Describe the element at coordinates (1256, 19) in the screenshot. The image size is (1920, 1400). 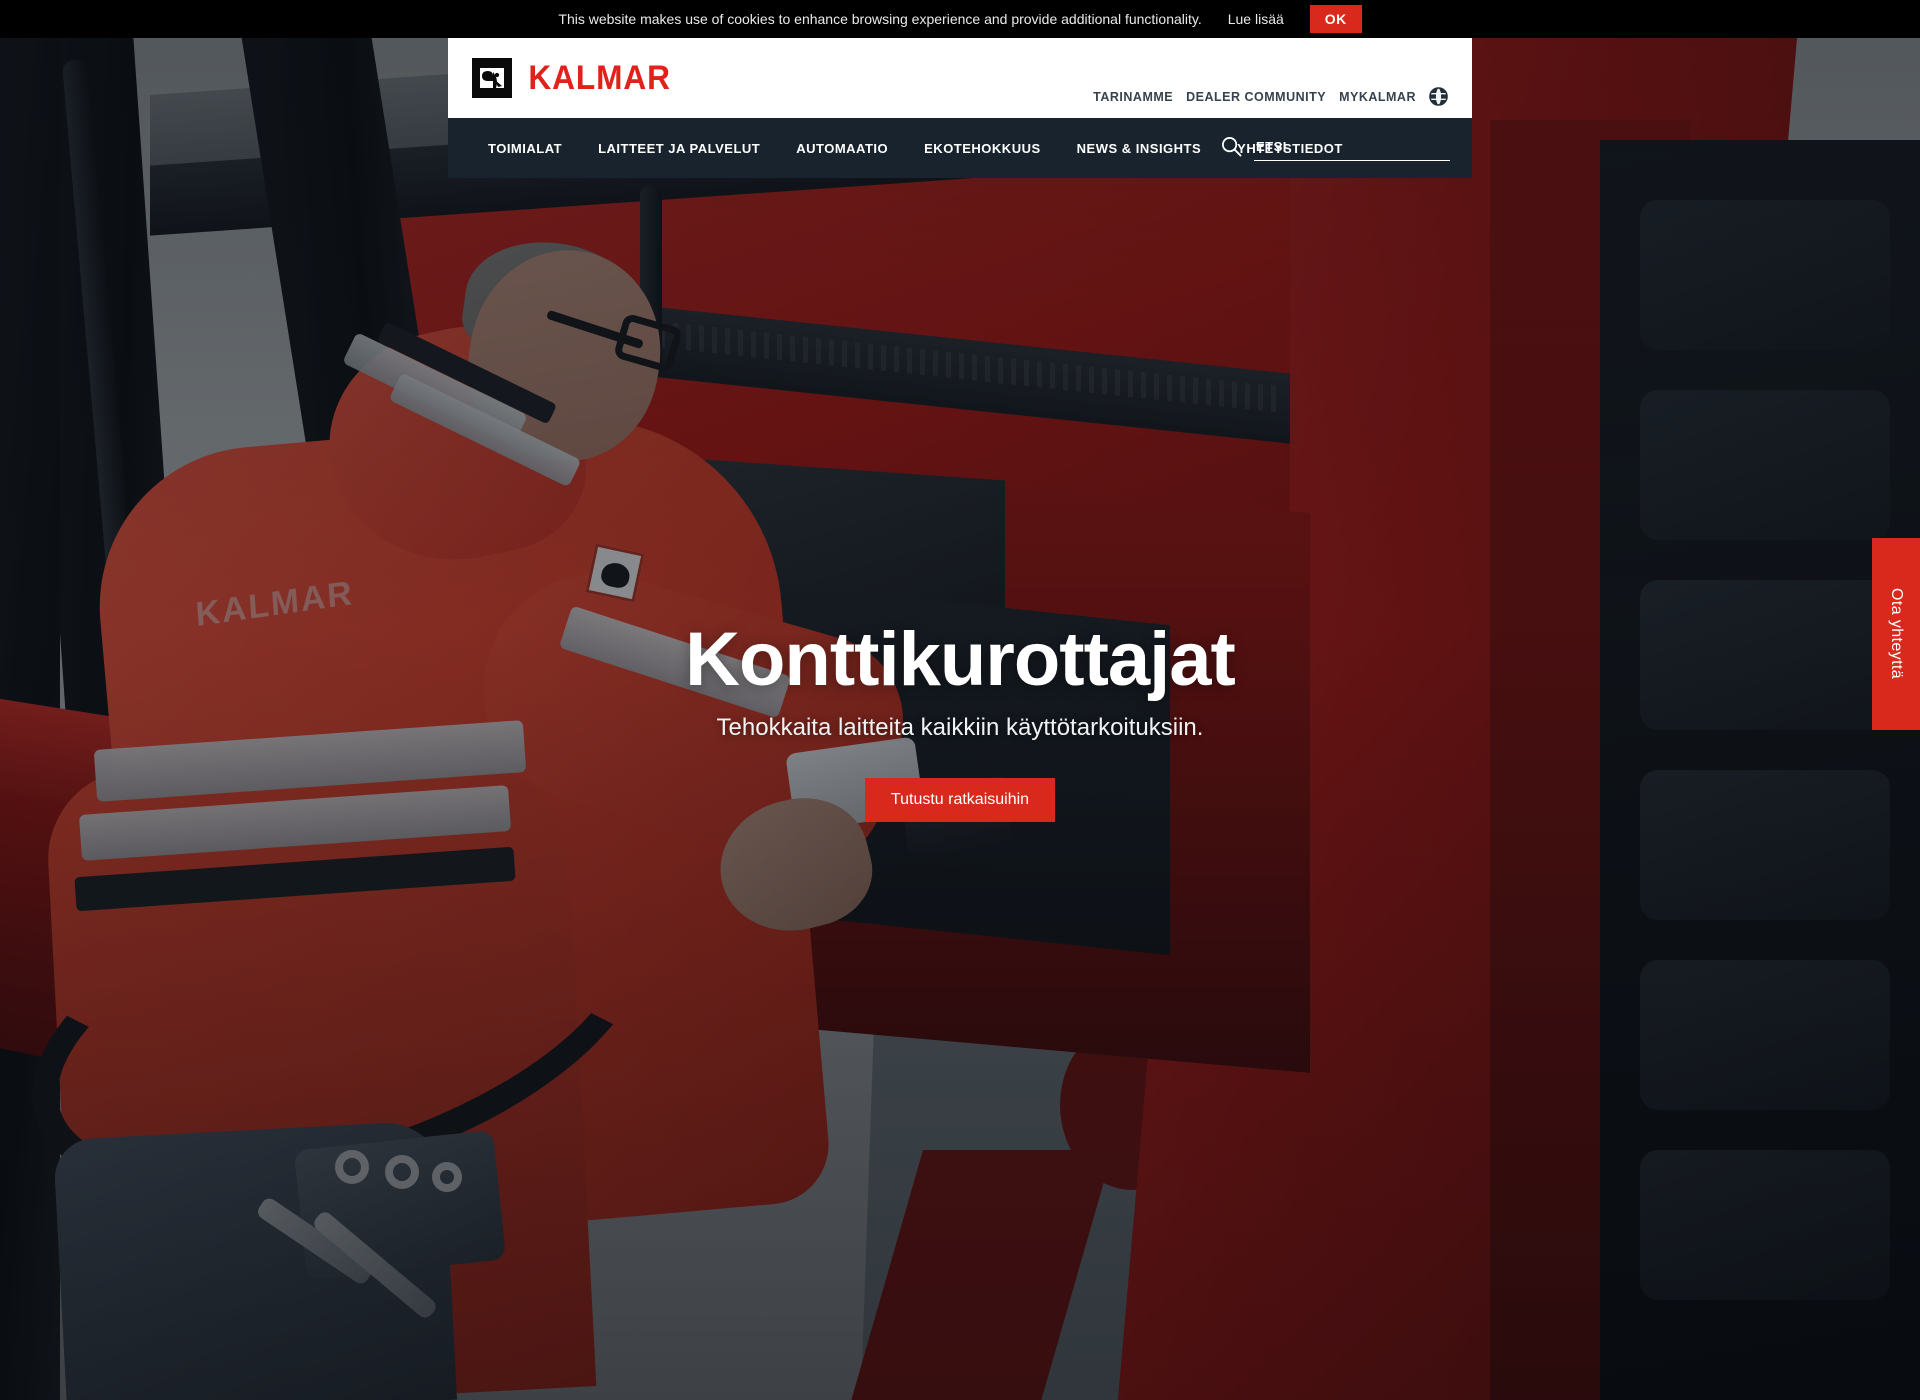
I see `cookie-read-more-link: Lue lisää` at that location.